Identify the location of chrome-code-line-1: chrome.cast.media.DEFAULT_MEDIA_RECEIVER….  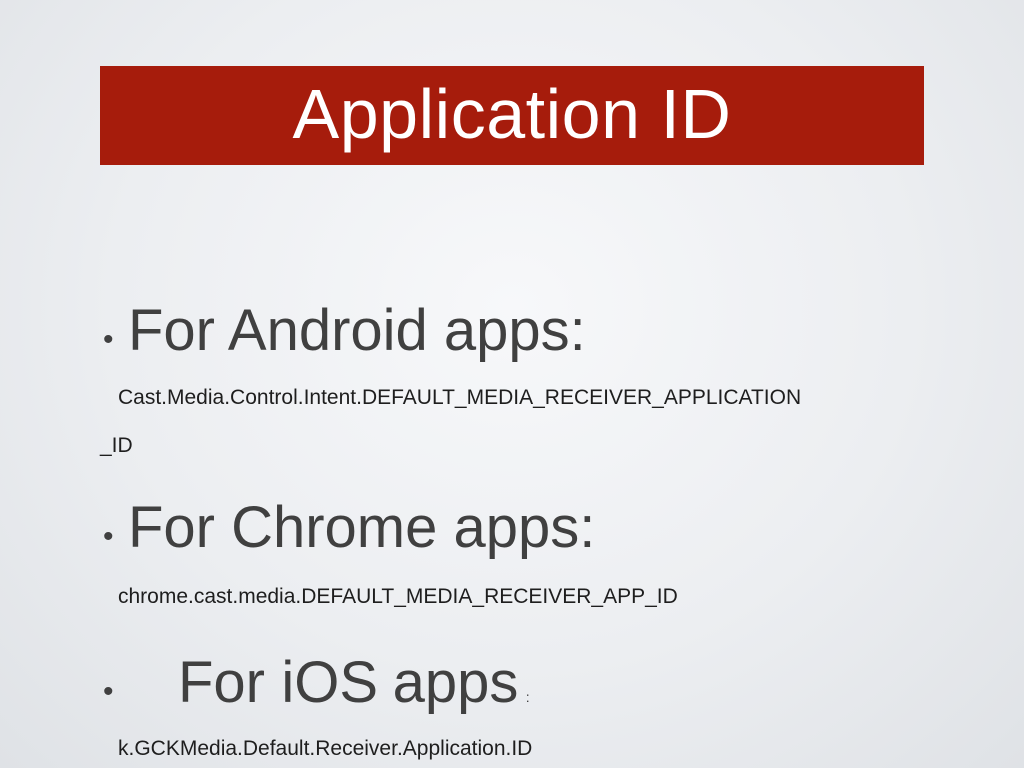
(398, 596).